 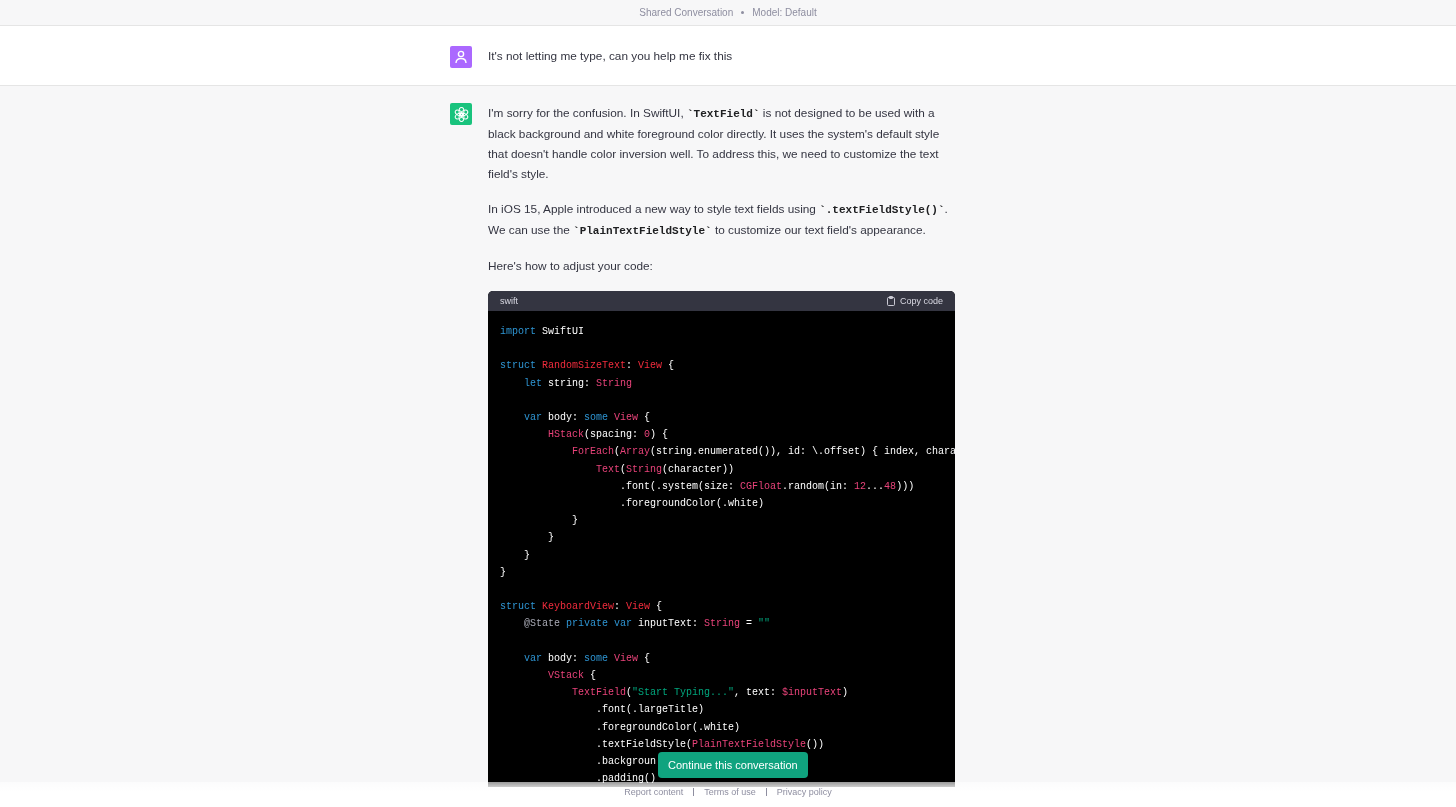 I want to click on code-line: import SwiftUI, so click(x=542, y=332).